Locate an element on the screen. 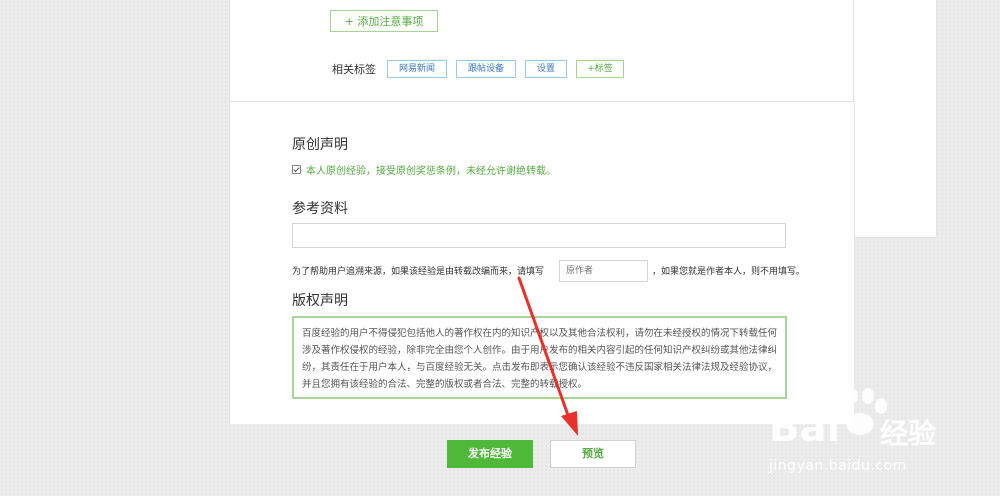 The height and width of the screenshot is (496, 1000). watermark-brand-cn: 经验 is located at coordinates (908, 433).